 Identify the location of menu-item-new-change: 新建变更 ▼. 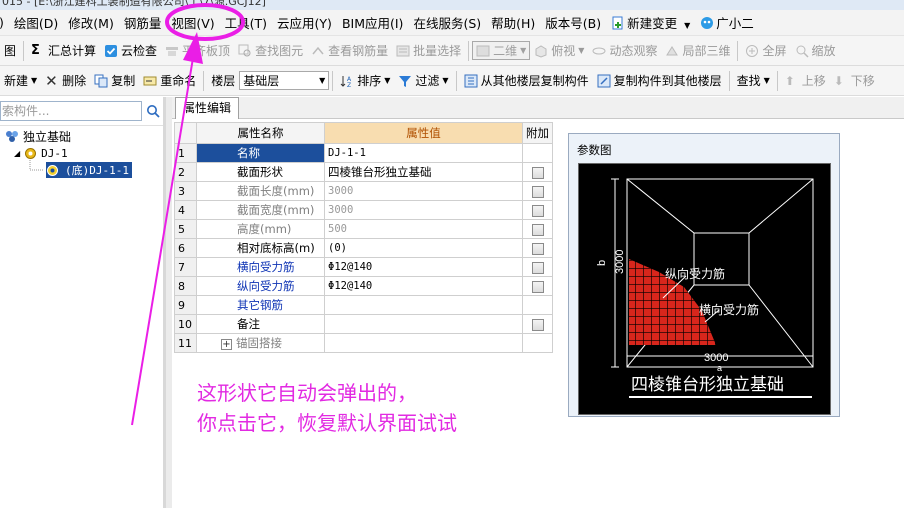
(650, 22).